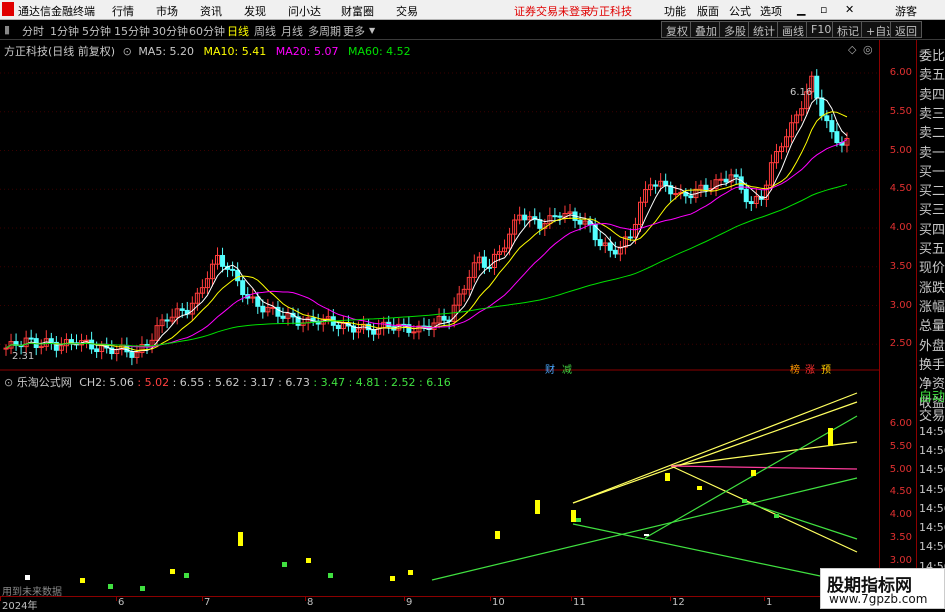 The width and height of the screenshot is (945, 612). Describe the element at coordinates (550, 368) in the screenshot. I see `marker-finance: 财` at that location.